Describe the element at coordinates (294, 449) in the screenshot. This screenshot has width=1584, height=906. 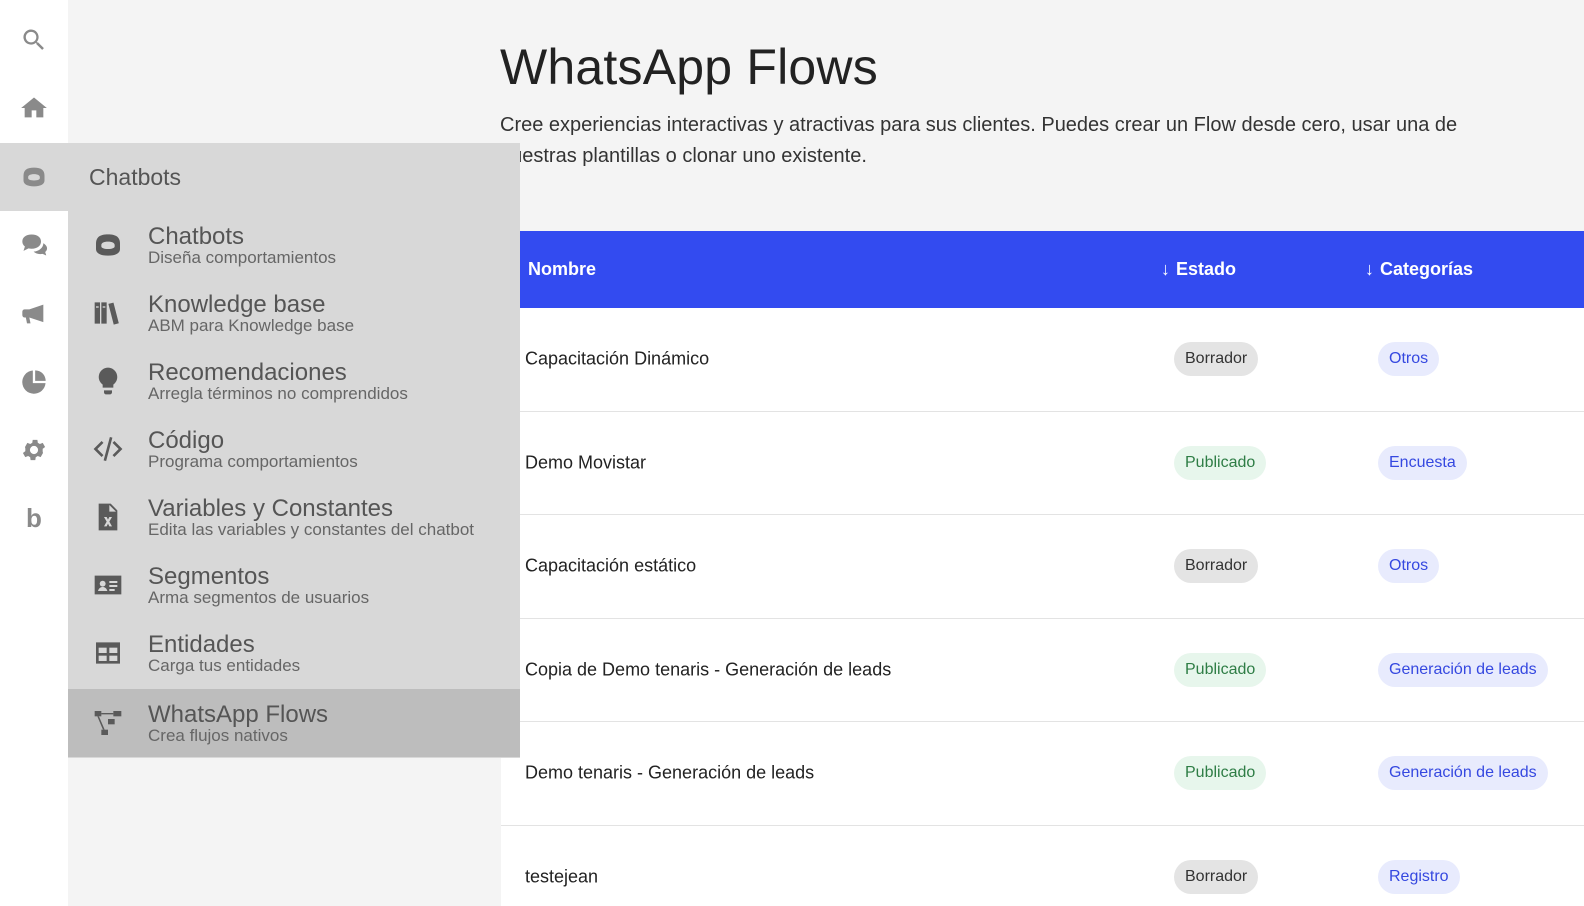
I see `submenu-item-codigo: Código Programa comportamientos` at that location.